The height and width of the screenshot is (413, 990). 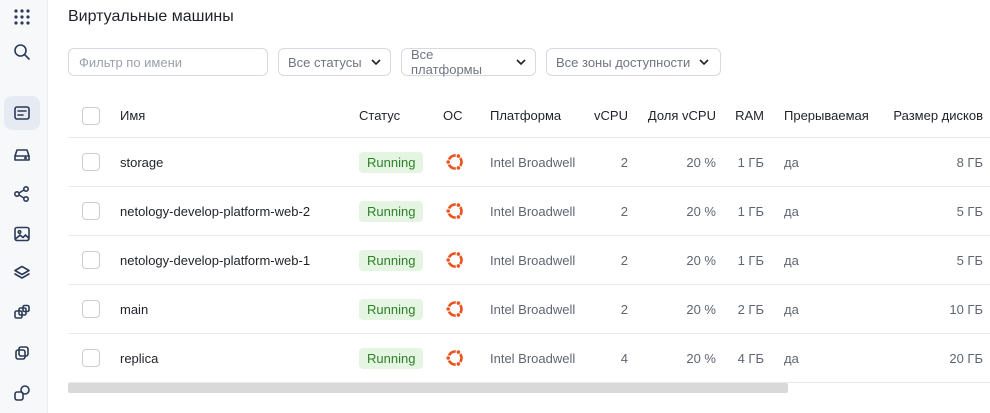 I want to click on apps-grid-icon, so click(x=22, y=17).